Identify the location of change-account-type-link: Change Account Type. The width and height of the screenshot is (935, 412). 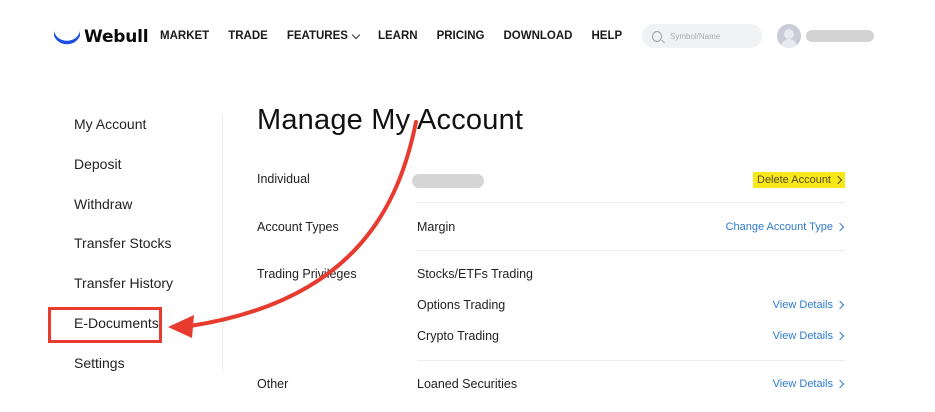
(785, 227).